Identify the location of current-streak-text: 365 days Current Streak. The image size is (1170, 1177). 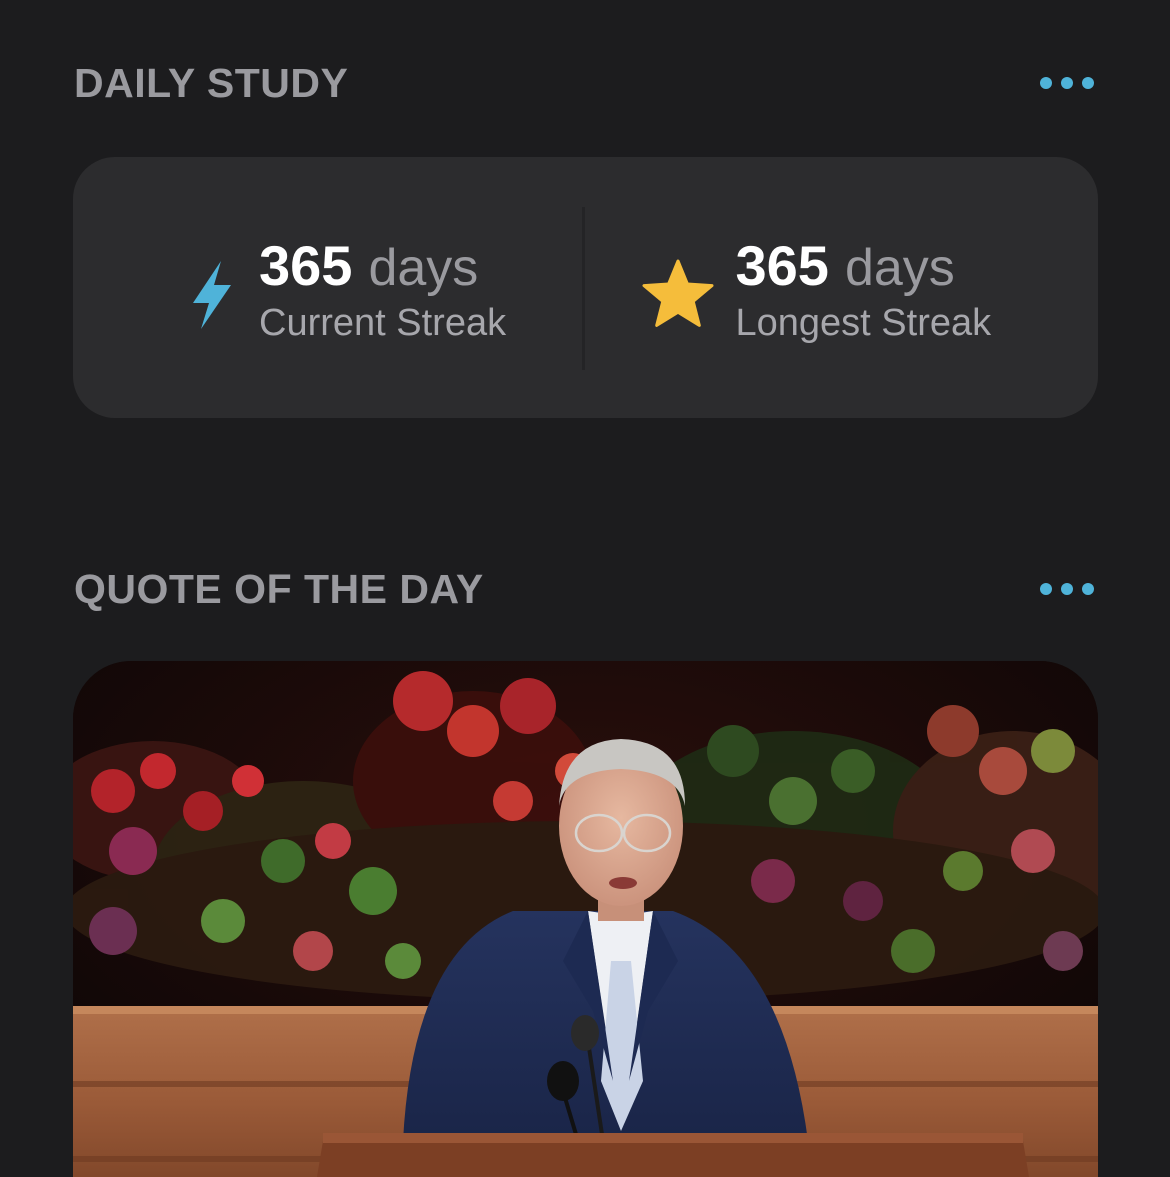
(383, 289).